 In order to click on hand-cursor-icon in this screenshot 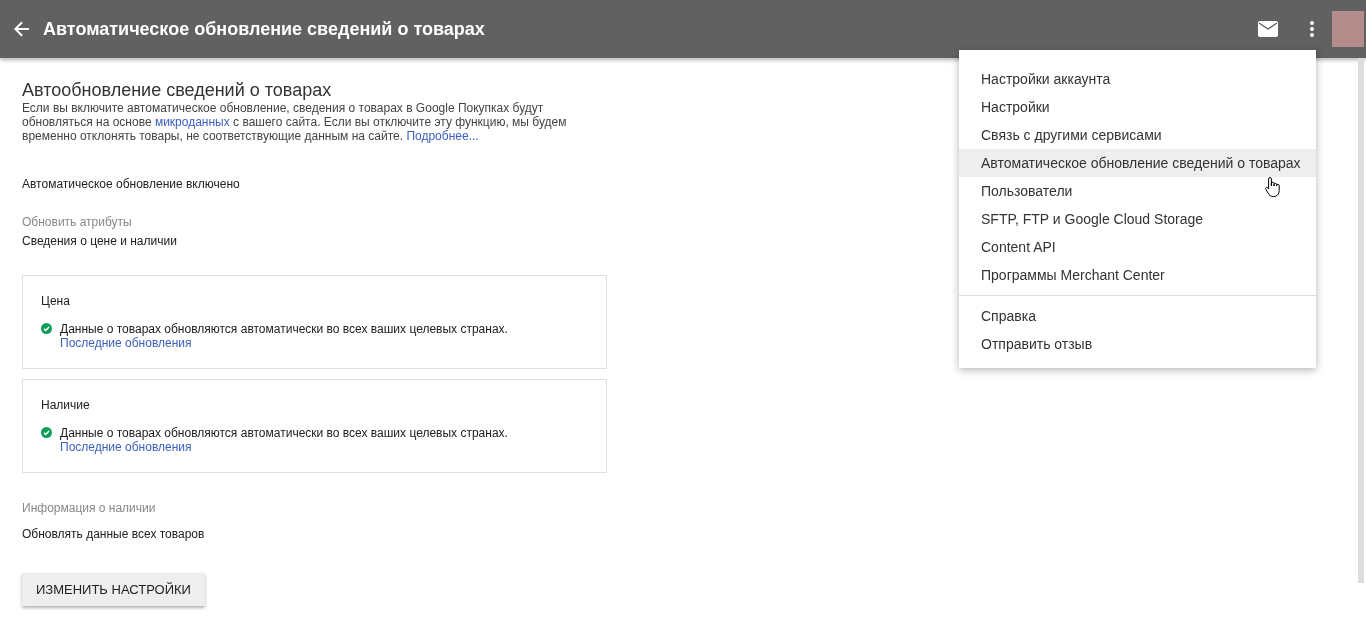, I will do `click(1273, 187)`.